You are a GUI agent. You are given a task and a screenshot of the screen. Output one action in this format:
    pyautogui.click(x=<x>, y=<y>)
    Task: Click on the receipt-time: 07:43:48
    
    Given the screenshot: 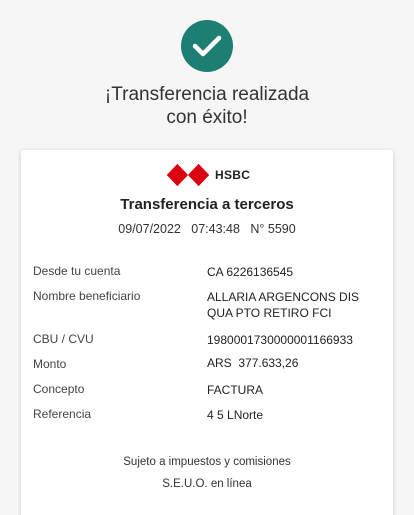 What is the action you would take?
    pyautogui.click(x=215, y=229)
    